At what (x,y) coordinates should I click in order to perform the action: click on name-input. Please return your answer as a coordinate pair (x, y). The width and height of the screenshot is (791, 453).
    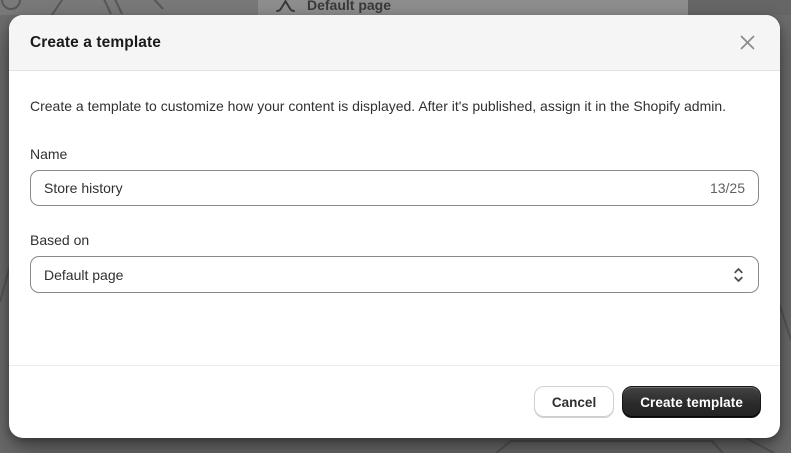
    Looking at the image, I should click on (394, 188).